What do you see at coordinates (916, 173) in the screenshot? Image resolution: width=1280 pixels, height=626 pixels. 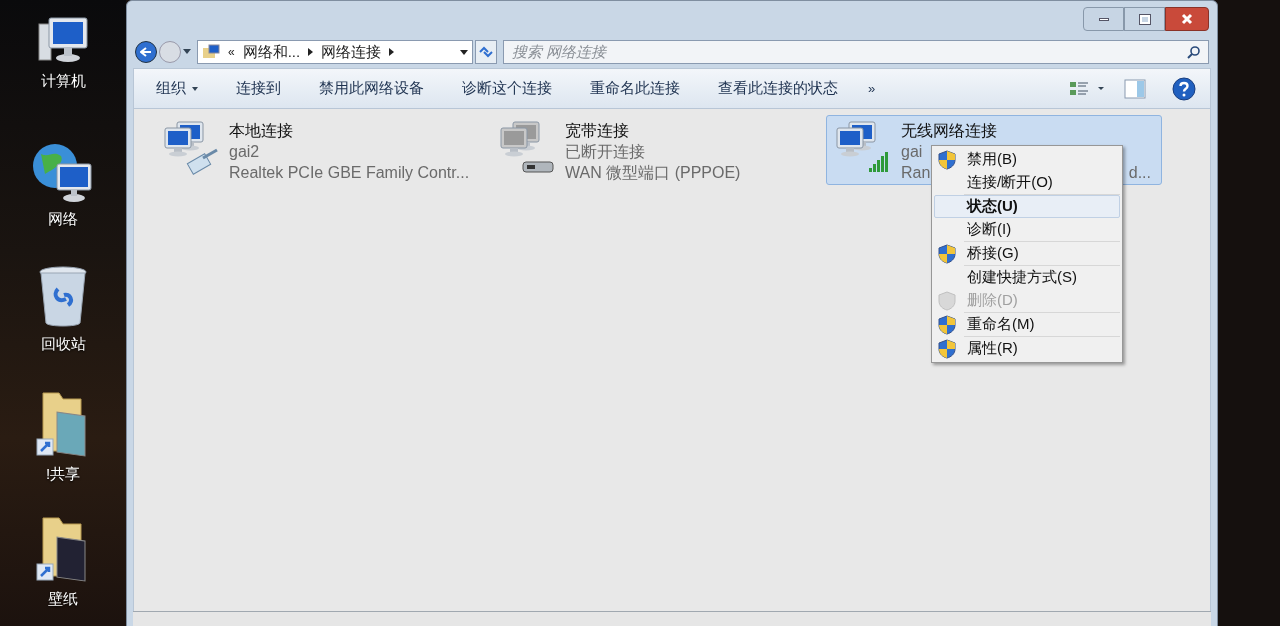 I see `connection-device: Ran` at bounding box center [916, 173].